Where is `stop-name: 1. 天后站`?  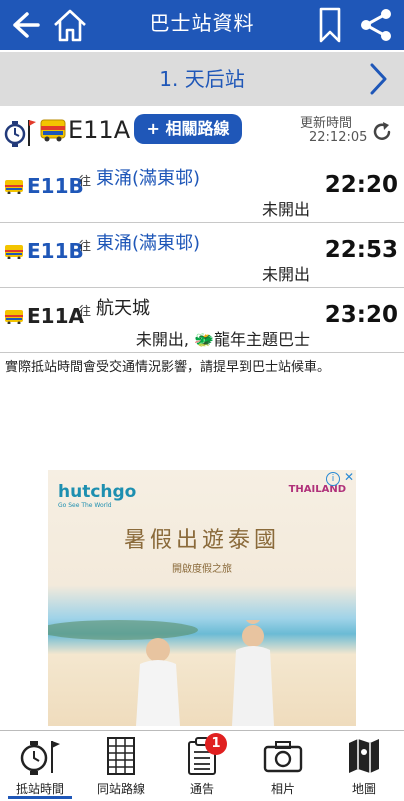
stop-name: 1. 天后站 is located at coordinates (202, 79).